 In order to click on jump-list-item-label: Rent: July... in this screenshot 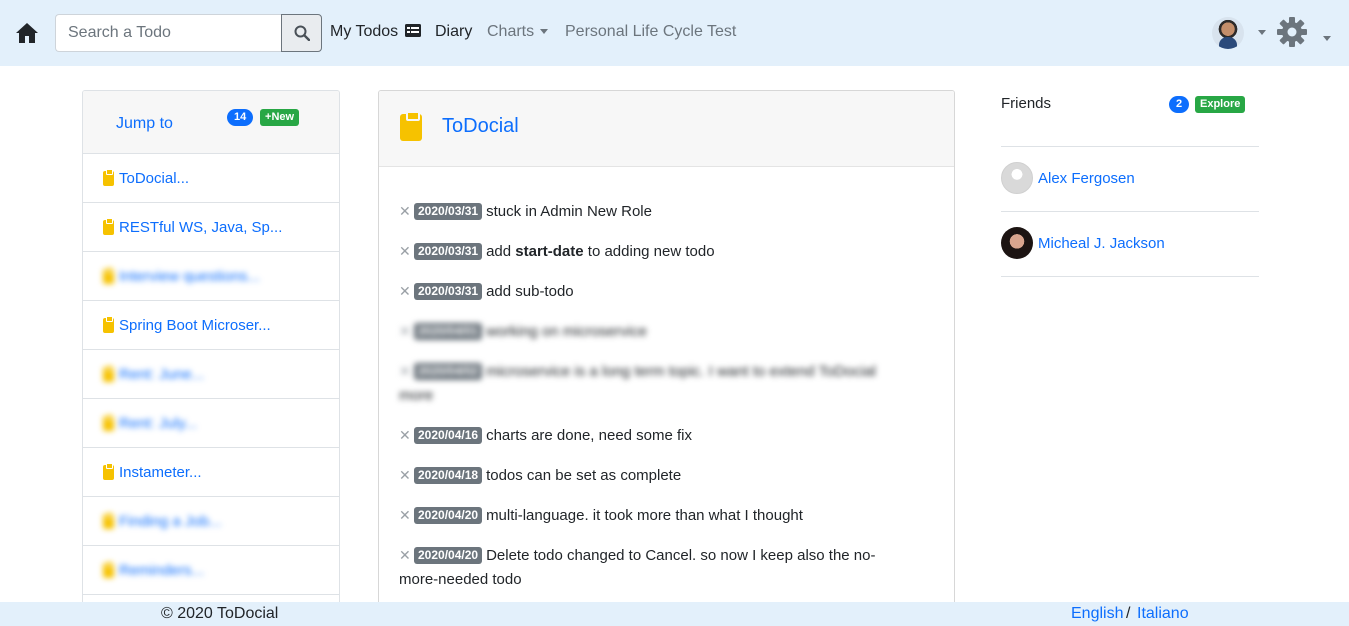, I will do `click(158, 423)`.